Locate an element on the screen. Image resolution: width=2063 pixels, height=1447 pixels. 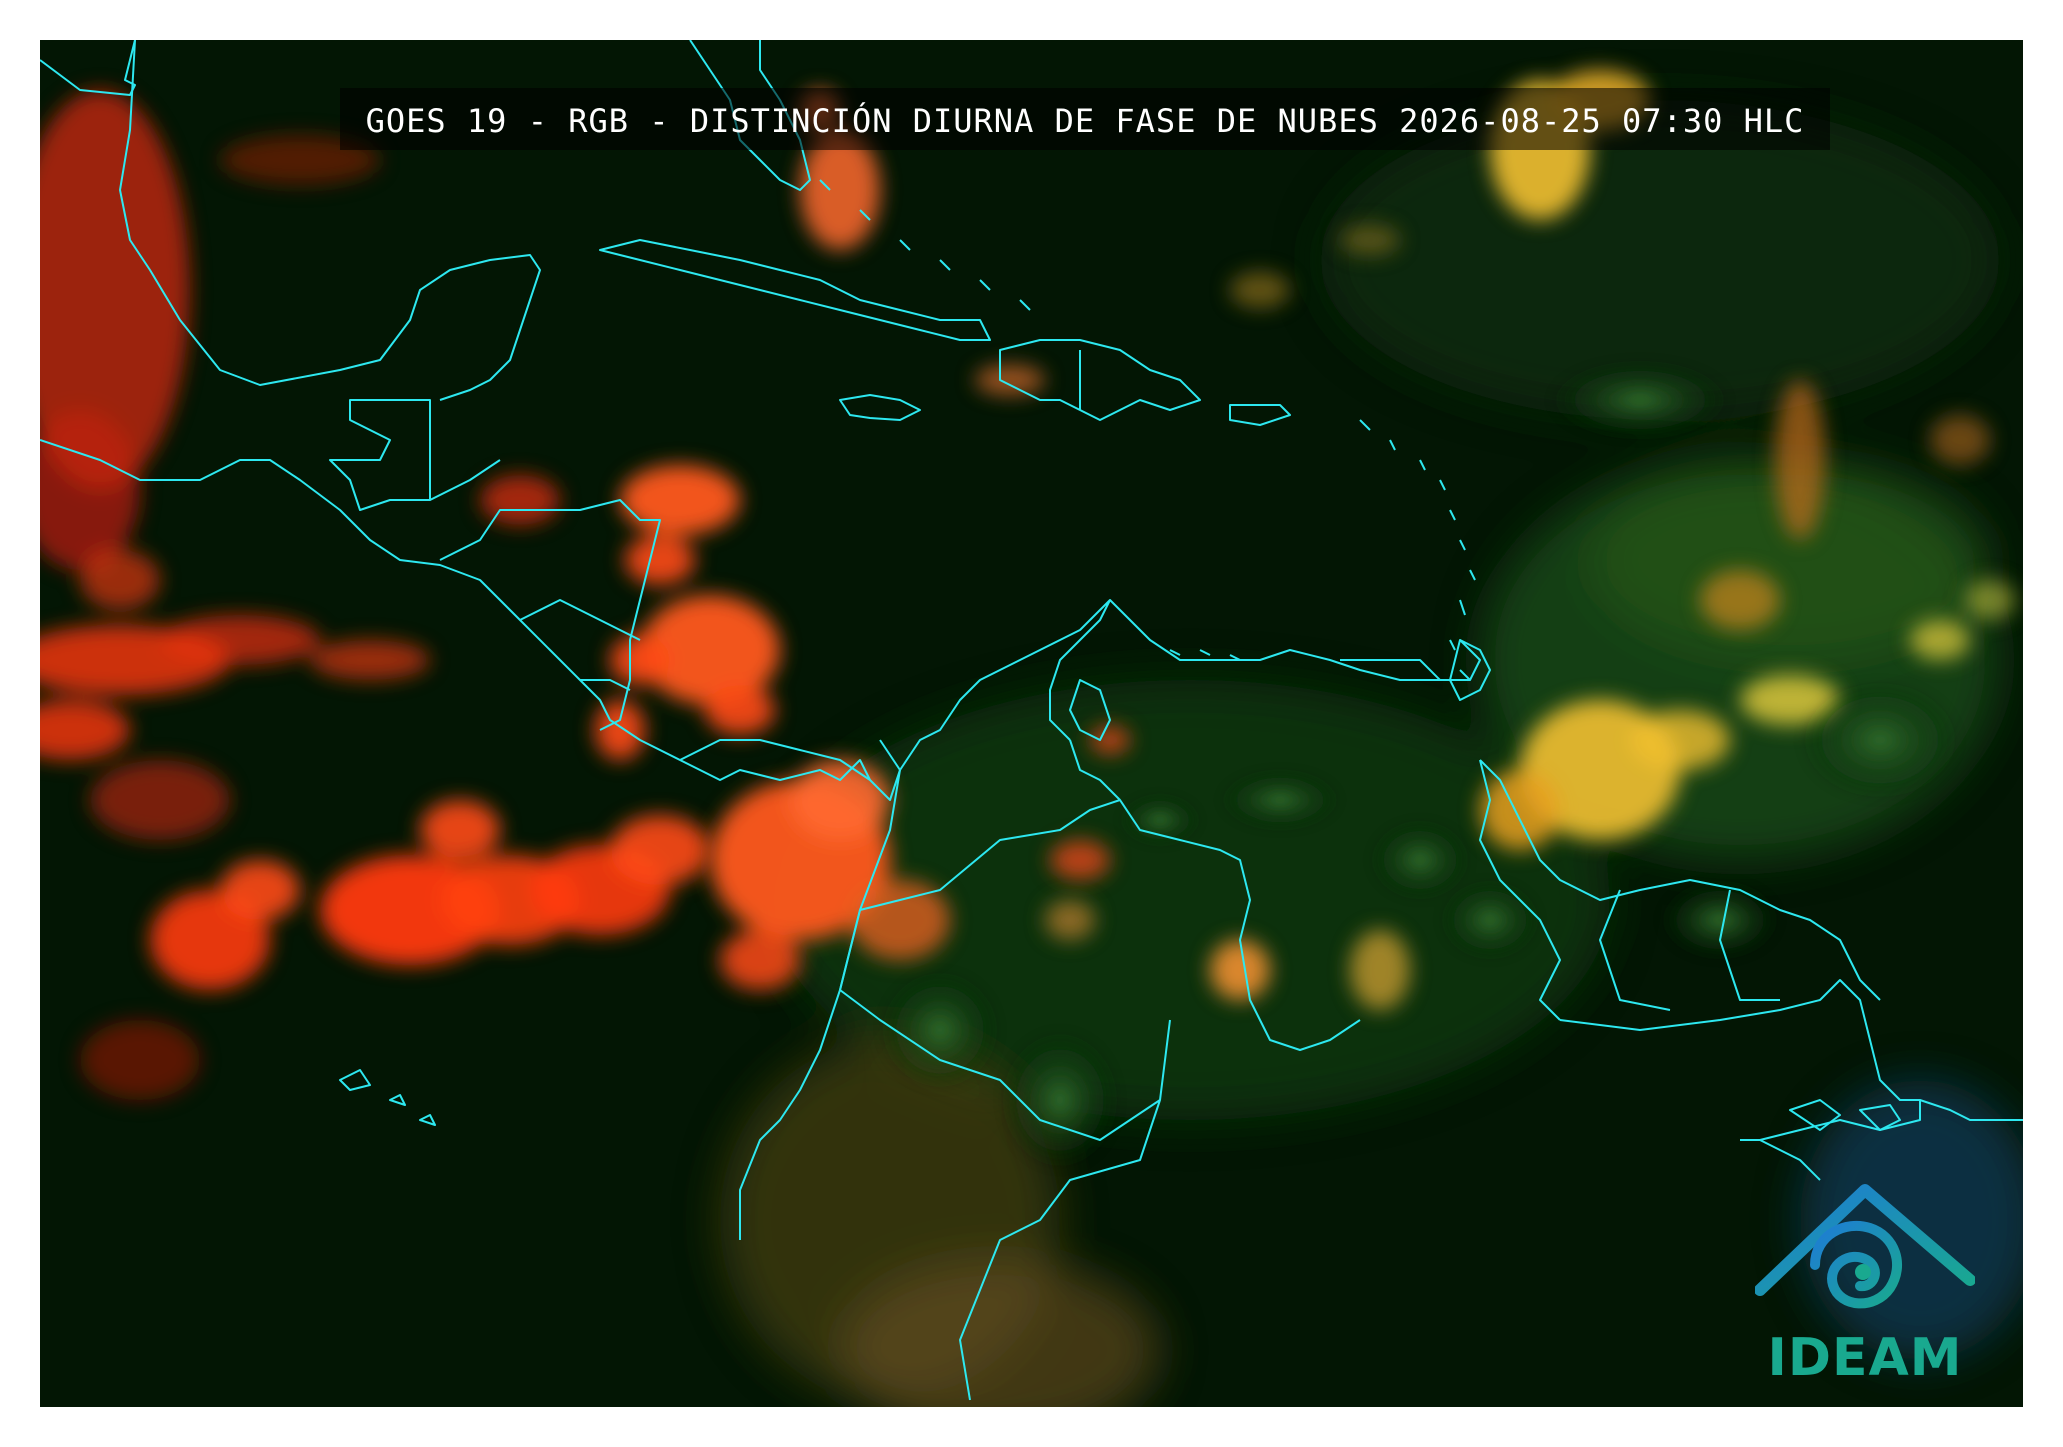
mountain-swirl-icon is located at coordinates (1865, 1246).